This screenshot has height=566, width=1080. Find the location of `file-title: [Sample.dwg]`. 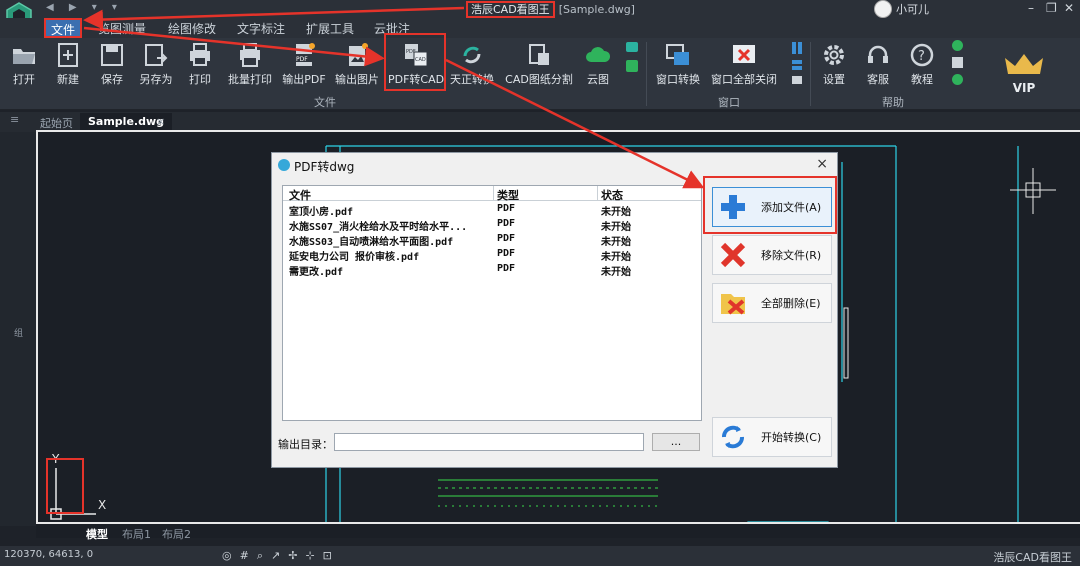

file-title: [Sample.dwg] is located at coordinates (596, 9).